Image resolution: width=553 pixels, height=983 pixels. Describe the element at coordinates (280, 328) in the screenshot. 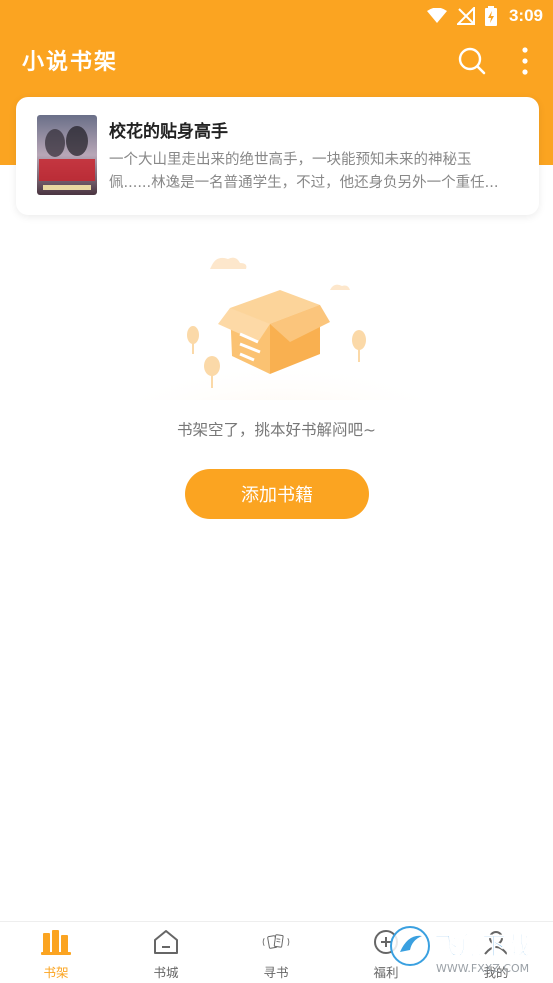

I see `empty-box-illustration` at that location.